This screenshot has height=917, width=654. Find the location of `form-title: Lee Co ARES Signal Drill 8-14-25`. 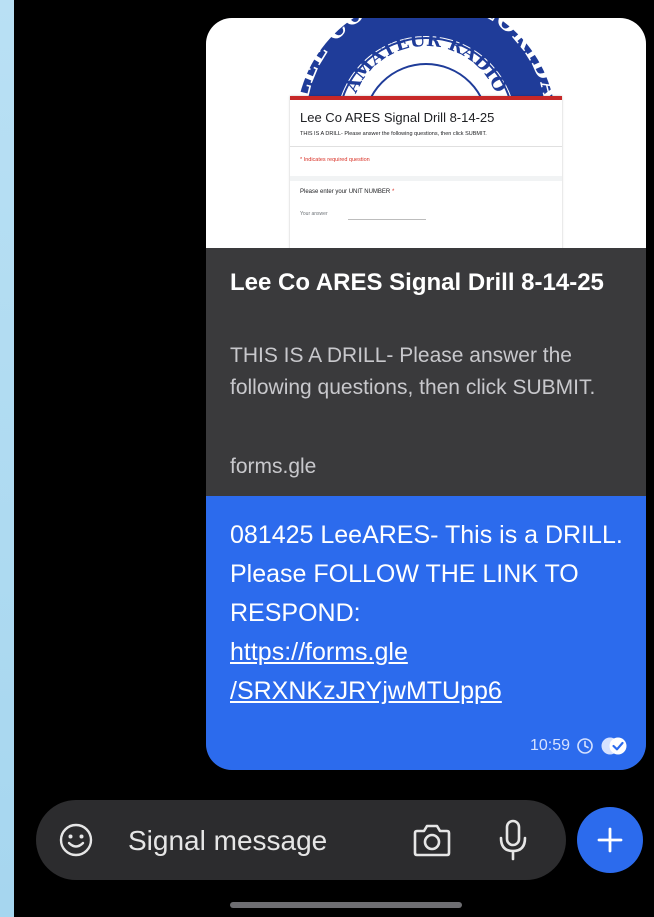

form-title: Lee Co ARES Signal Drill 8-14-25 is located at coordinates (397, 117).